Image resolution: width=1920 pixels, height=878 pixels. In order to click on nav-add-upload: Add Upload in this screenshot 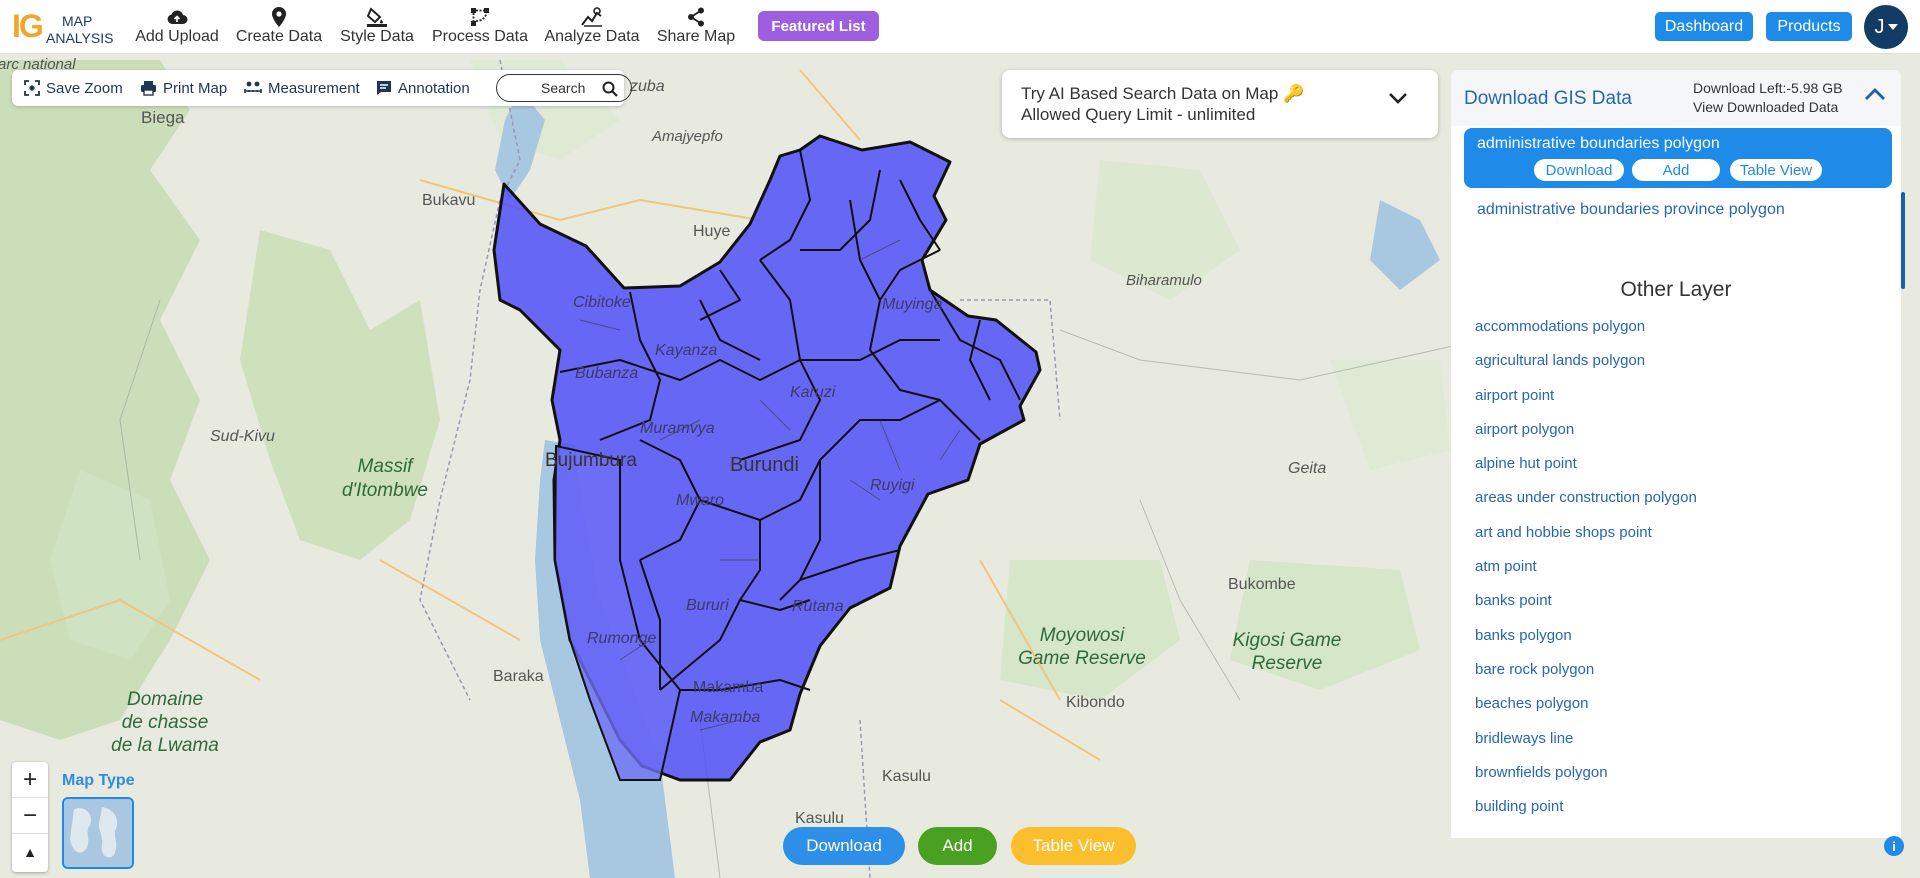, I will do `click(177, 28)`.